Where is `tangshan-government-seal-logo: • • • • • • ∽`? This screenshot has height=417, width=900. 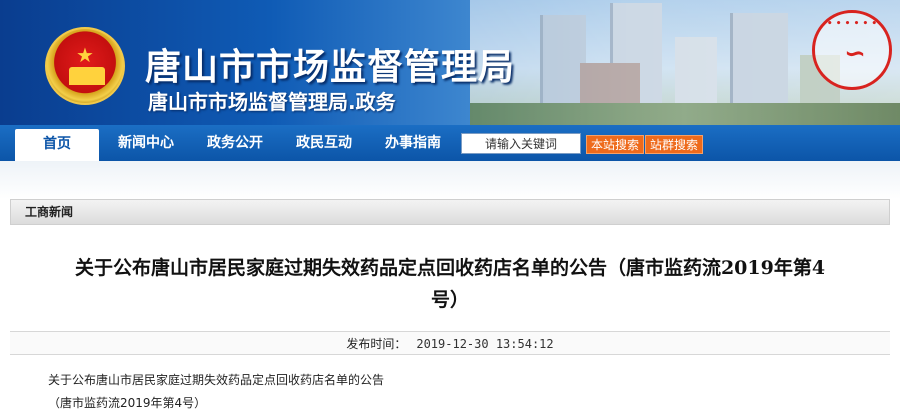 tangshan-government-seal-logo: • • • • • • ∽ is located at coordinates (852, 50).